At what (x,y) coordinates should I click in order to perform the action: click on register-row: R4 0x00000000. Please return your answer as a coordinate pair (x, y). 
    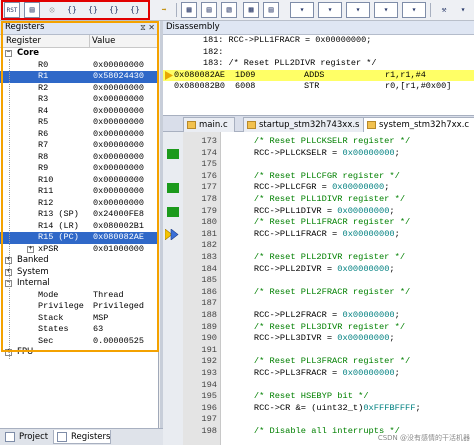
    Looking at the image, I should click on (79, 112).